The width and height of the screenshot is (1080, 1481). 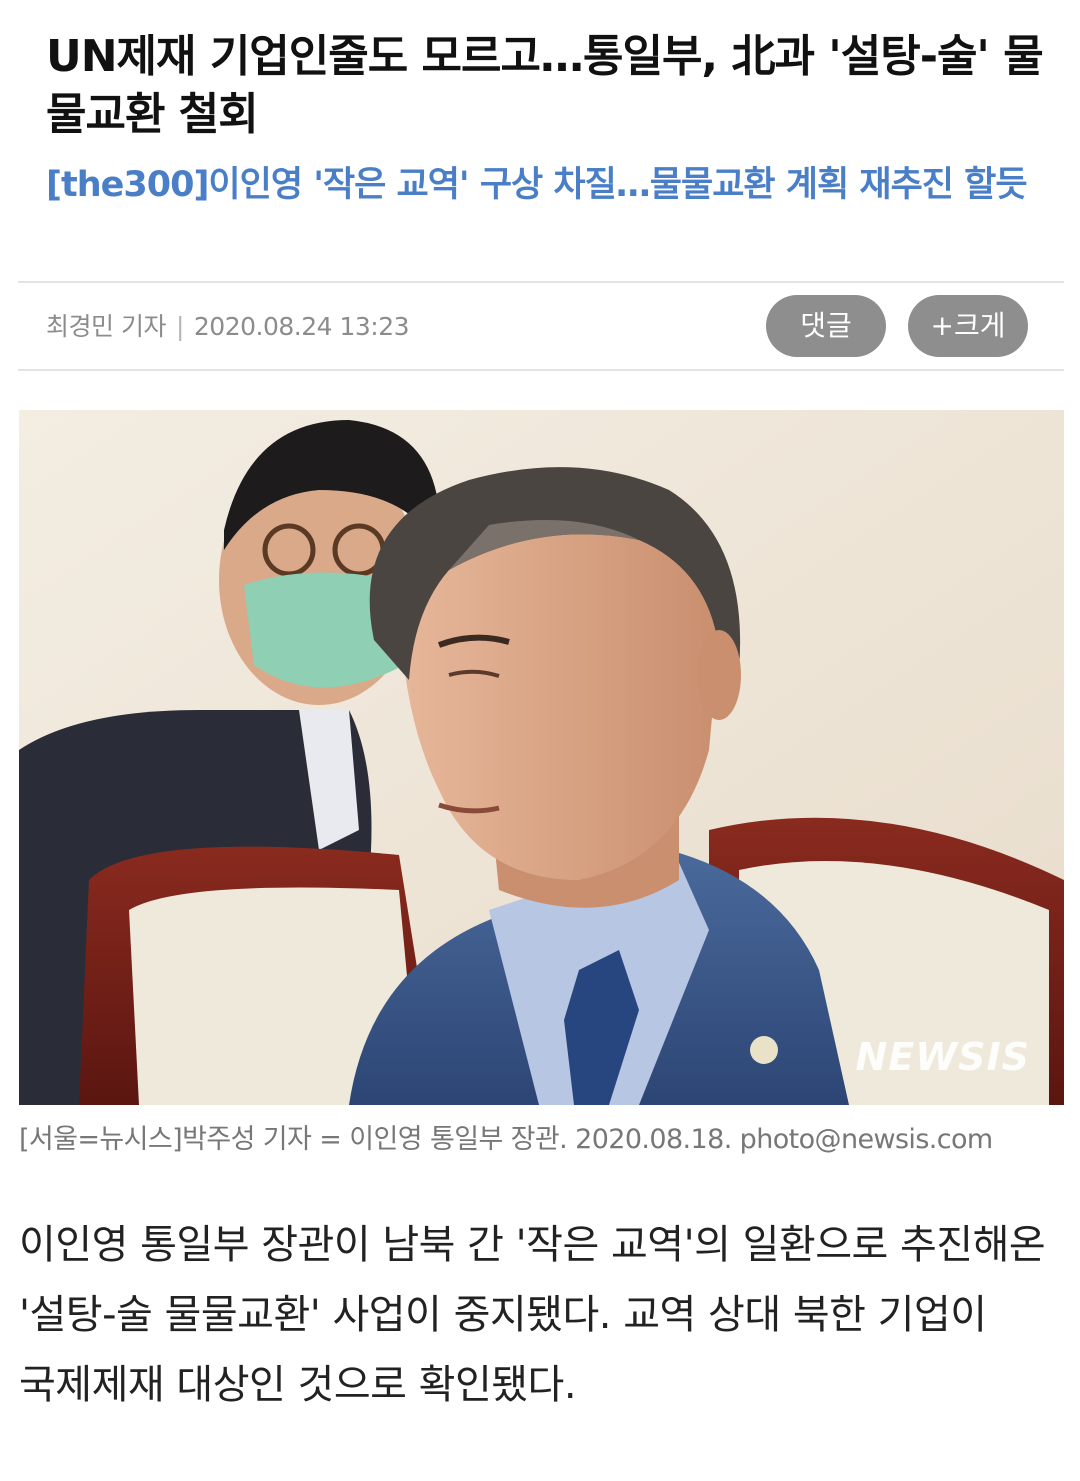 I want to click on article-byline: 최경민 기자 | 2020.08.24 13:23, so click(x=228, y=327).